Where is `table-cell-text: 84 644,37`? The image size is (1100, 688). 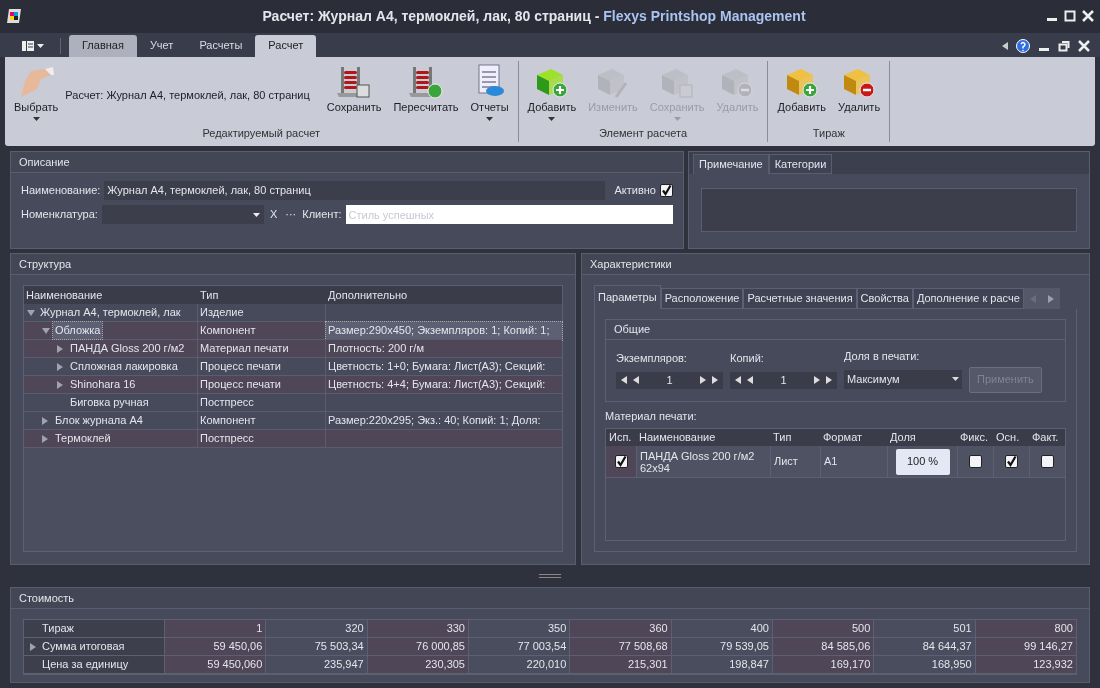 table-cell-text: 84 644,37 is located at coordinates (947, 647).